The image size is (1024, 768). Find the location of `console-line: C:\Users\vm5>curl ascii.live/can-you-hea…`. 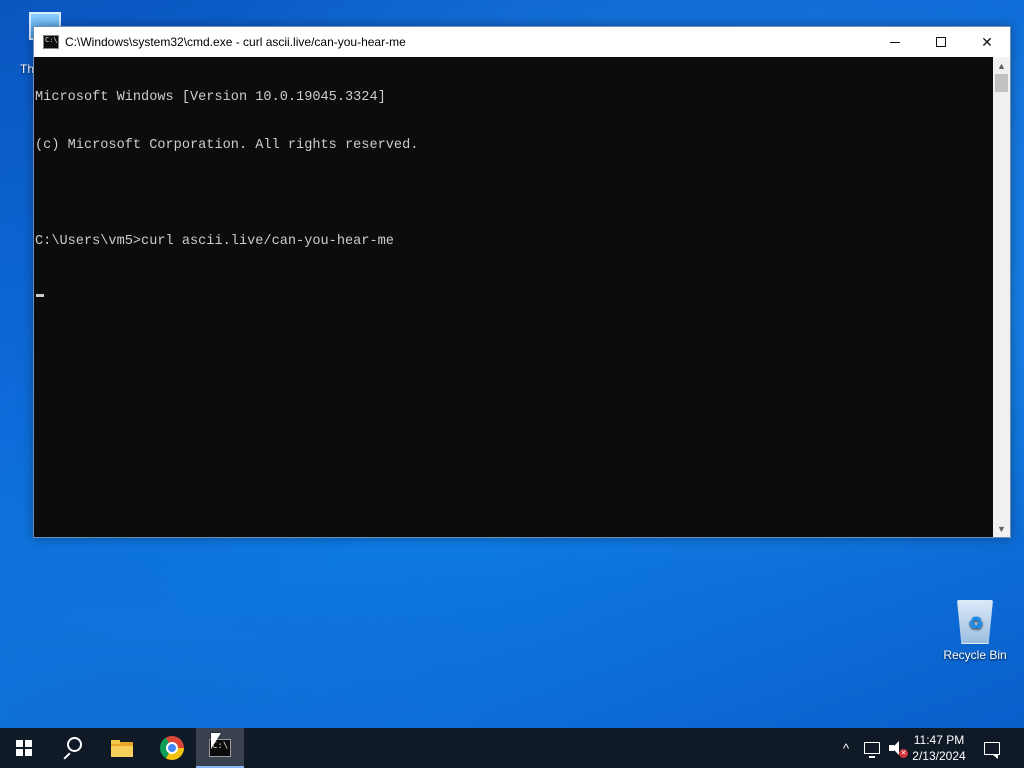

console-line: C:\Users\vm5>curl ascii.live/can-you-hea… is located at coordinates (214, 241).